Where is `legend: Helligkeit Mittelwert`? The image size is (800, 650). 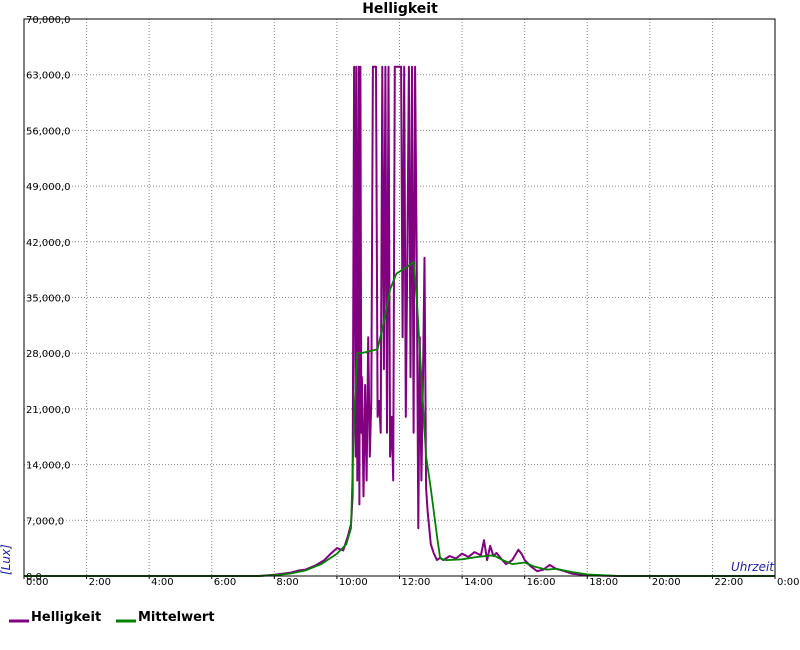
legend: Helligkeit Mittelwert is located at coordinates (112, 617).